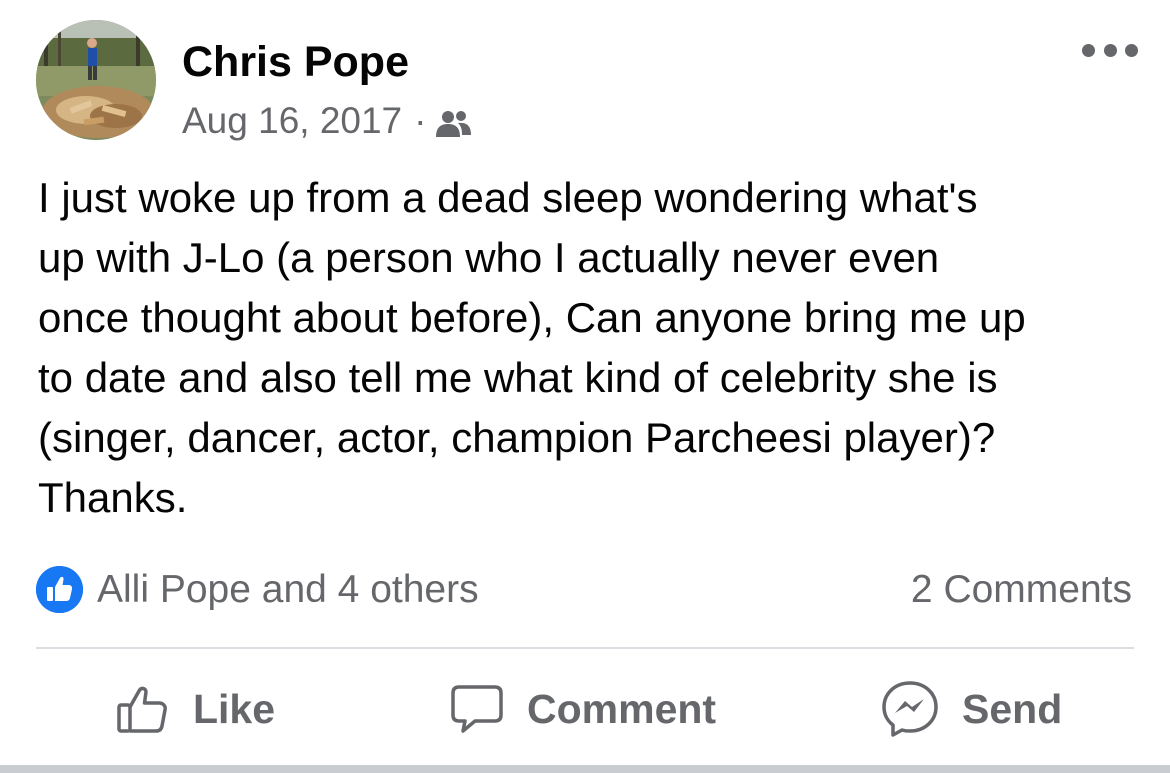 This screenshot has width=1170, height=773. I want to click on send-button: Send, so click(971, 709).